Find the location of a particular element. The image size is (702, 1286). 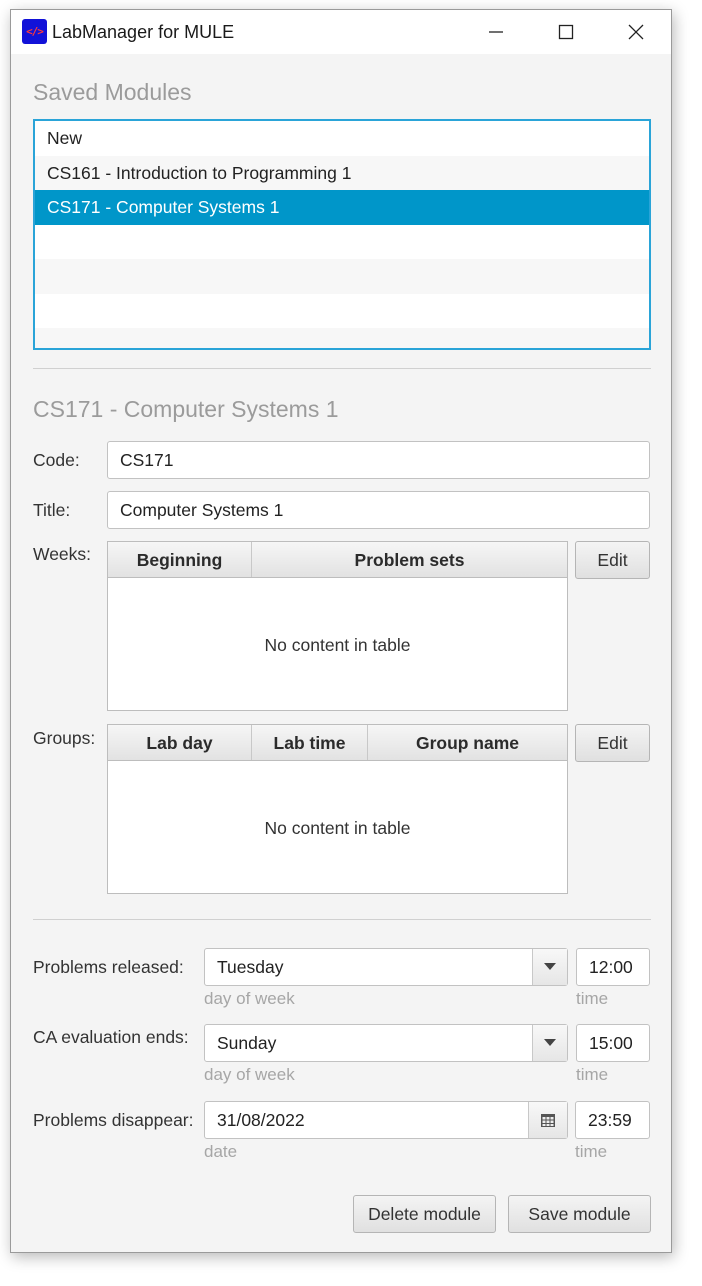

title-field: Computer Systems 1 is located at coordinates (378, 510).